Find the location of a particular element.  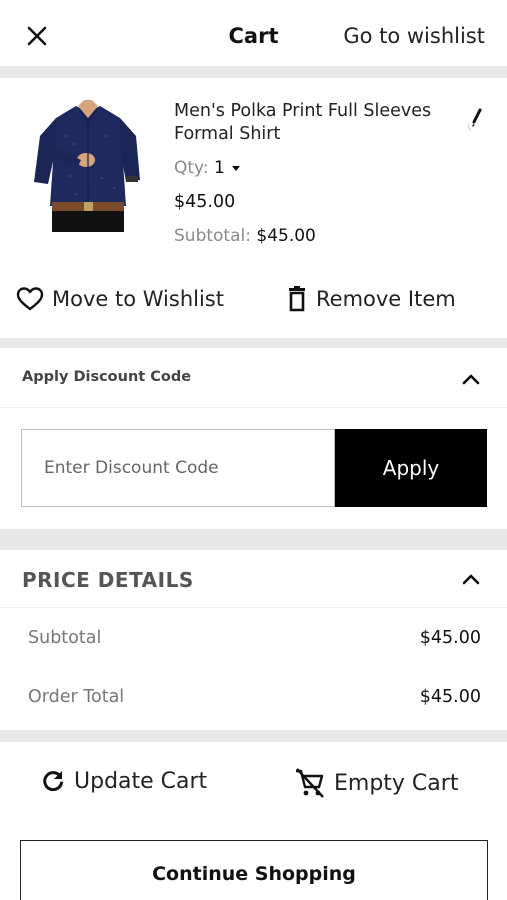

product-price: $45.00 is located at coordinates (205, 202).